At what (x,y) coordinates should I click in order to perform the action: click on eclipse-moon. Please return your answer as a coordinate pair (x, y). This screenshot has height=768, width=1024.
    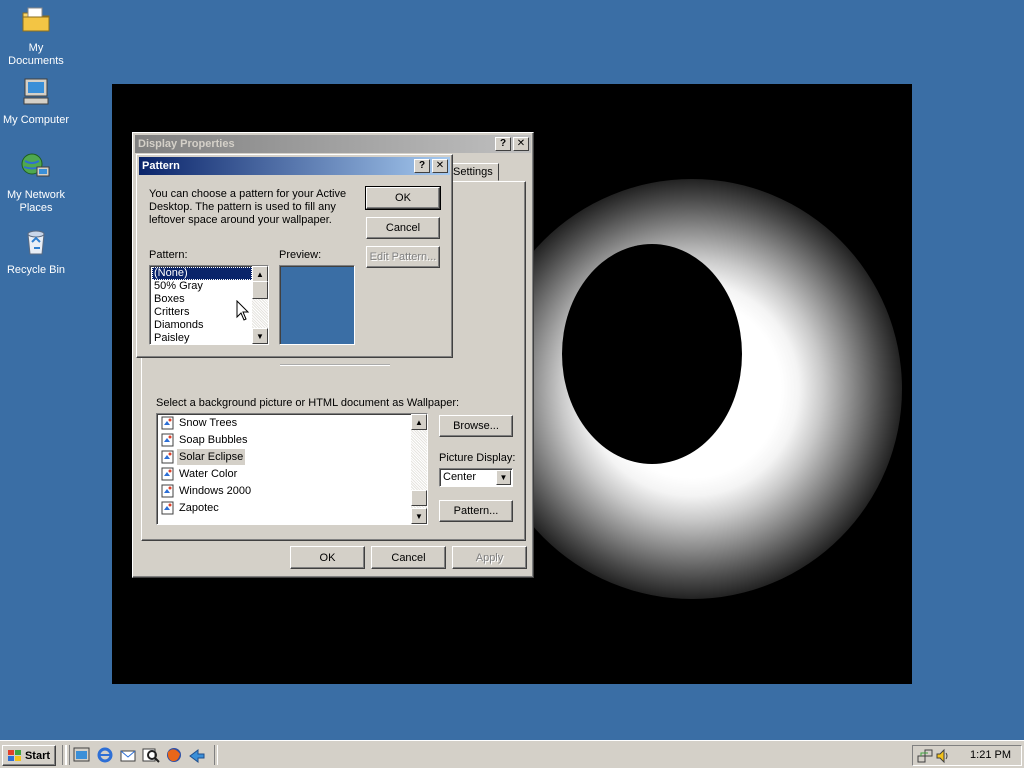
    Looking at the image, I should click on (652, 354).